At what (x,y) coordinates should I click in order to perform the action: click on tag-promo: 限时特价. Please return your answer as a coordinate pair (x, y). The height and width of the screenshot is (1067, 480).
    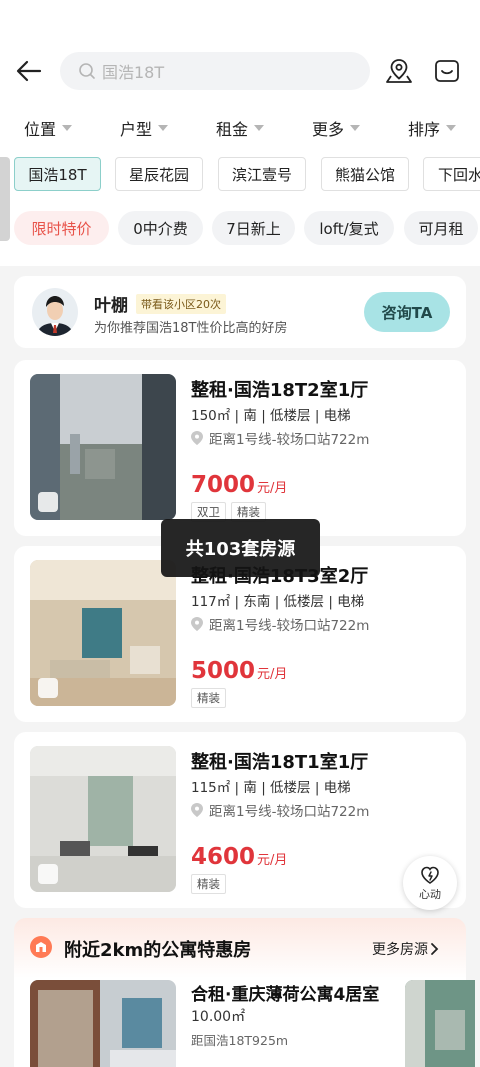
    Looking at the image, I should click on (61, 228).